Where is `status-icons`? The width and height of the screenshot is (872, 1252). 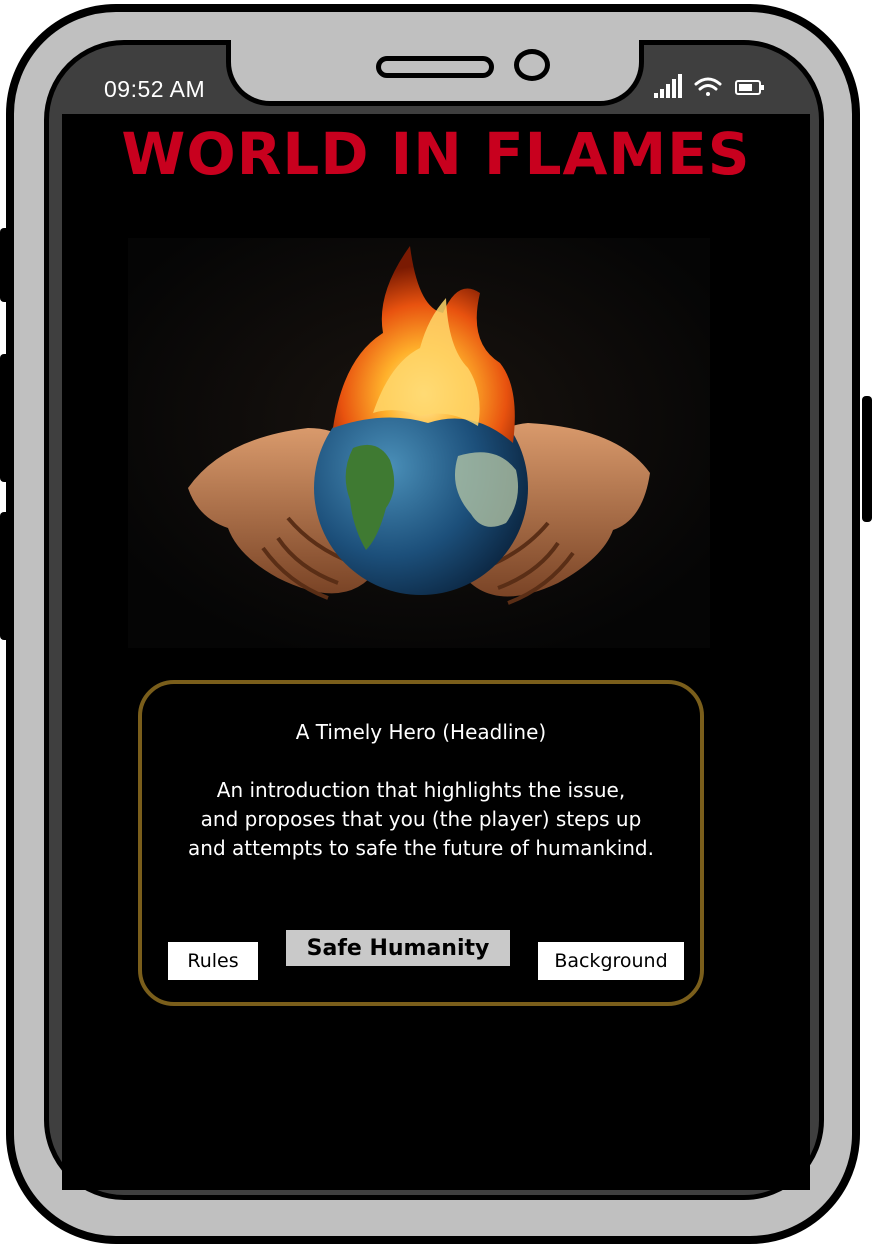
status-icons is located at coordinates (712, 87).